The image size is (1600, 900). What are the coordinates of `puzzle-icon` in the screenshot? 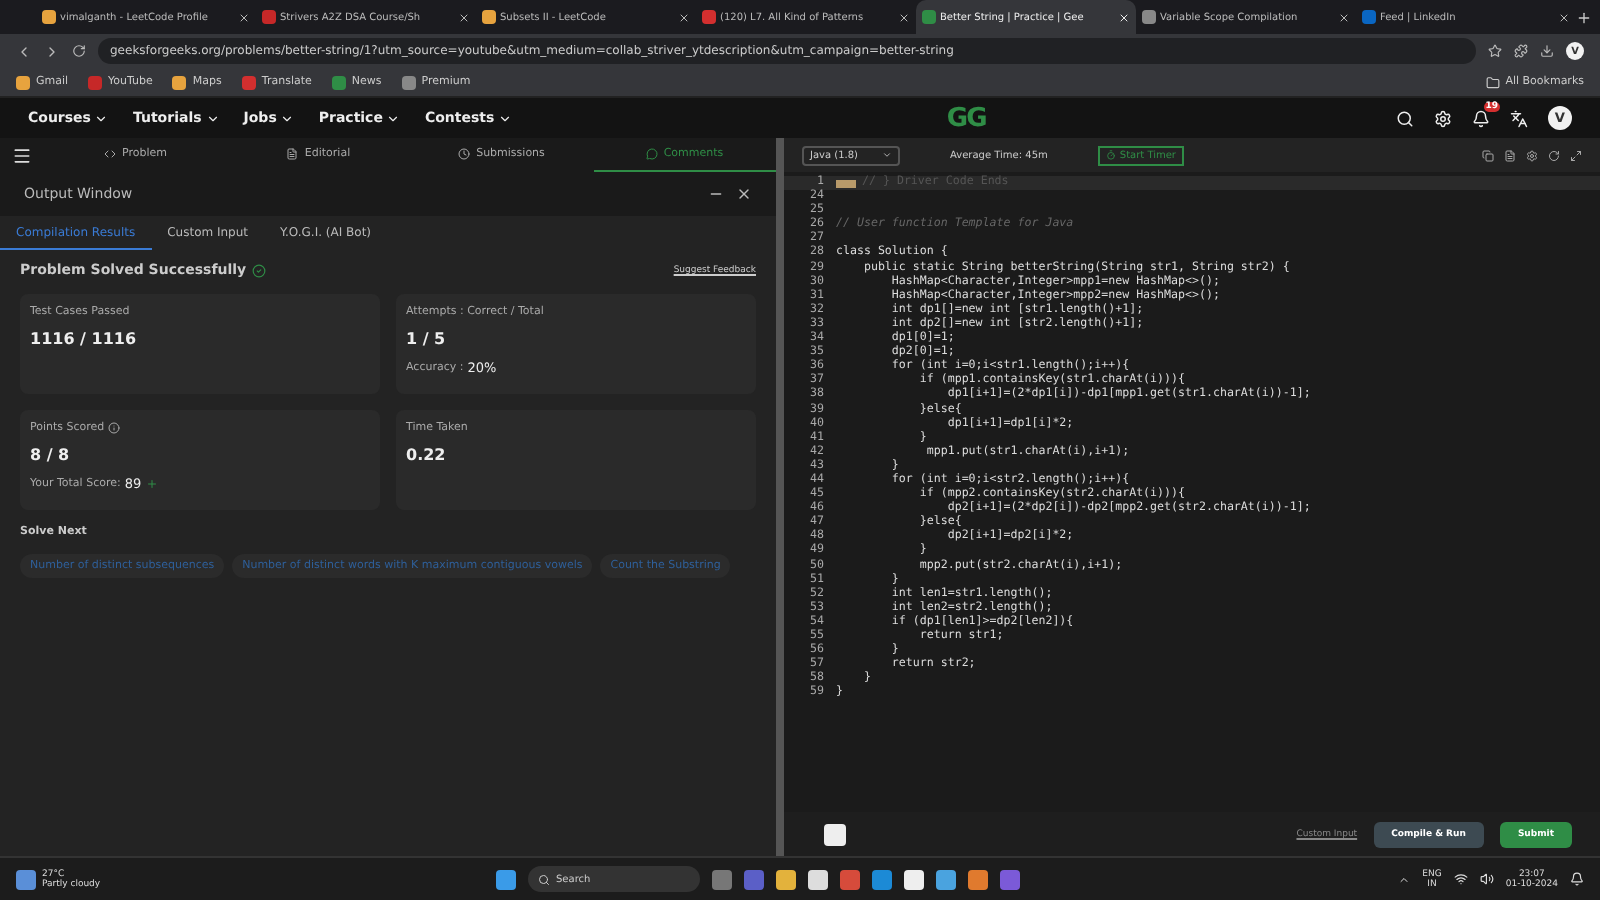 It's located at (1521, 51).